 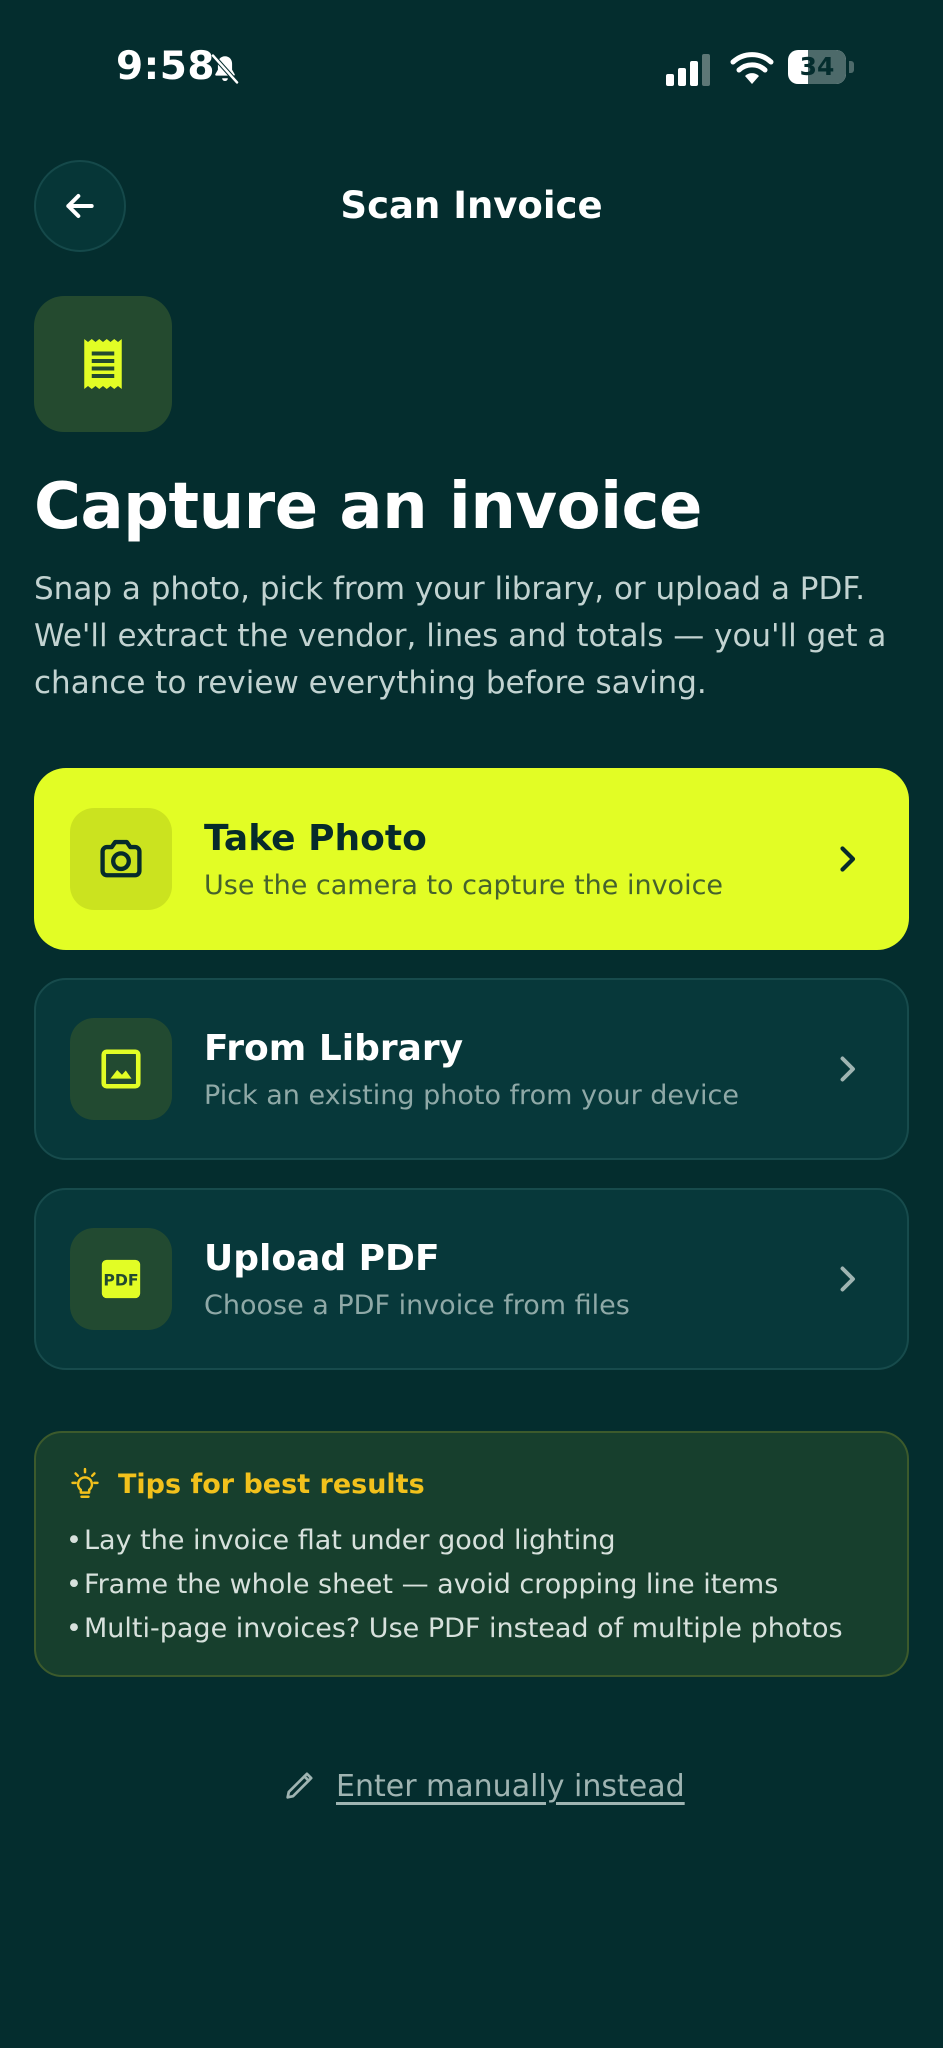 What do you see at coordinates (334, 1048) in the screenshot?
I see `from-library-title: From Library` at bounding box center [334, 1048].